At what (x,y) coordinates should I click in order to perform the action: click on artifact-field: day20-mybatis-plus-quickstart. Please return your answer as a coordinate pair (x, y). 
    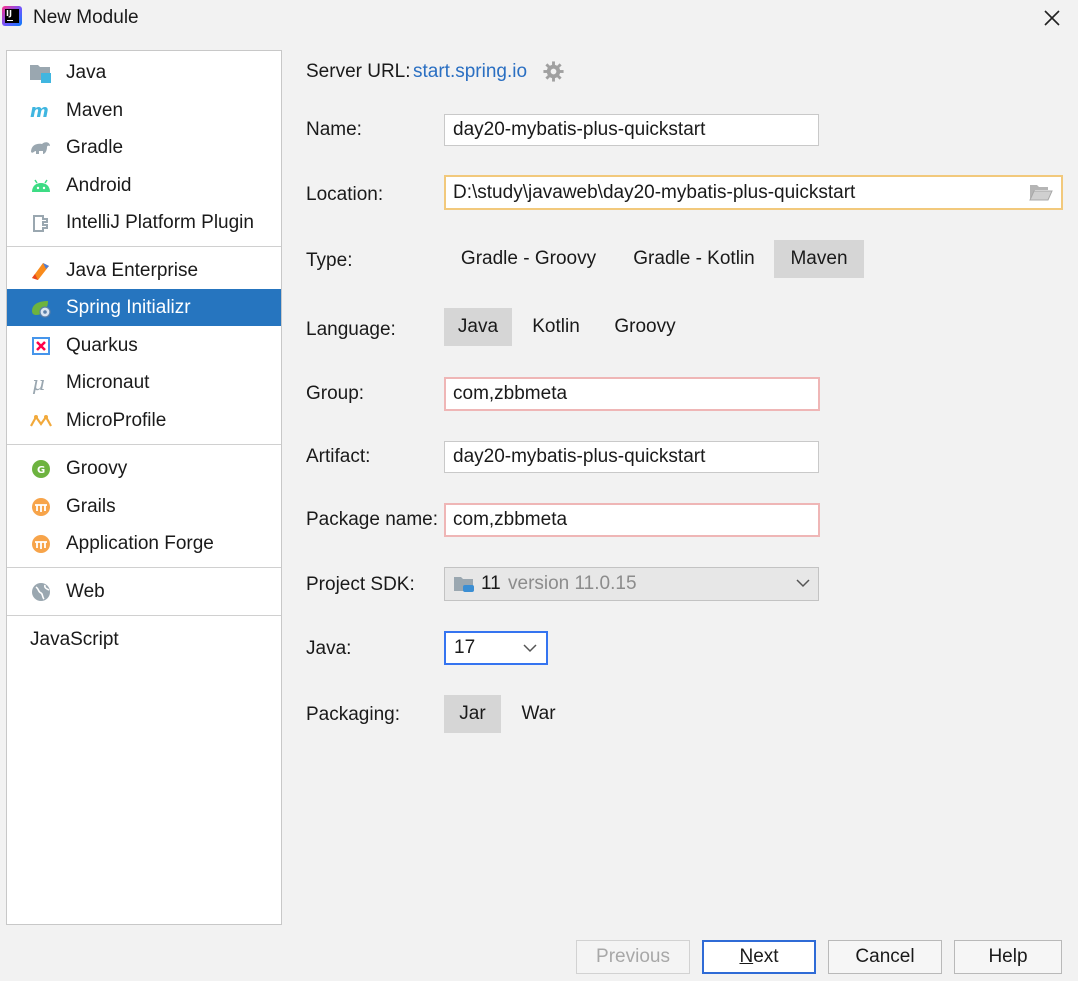
    Looking at the image, I should click on (631, 457).